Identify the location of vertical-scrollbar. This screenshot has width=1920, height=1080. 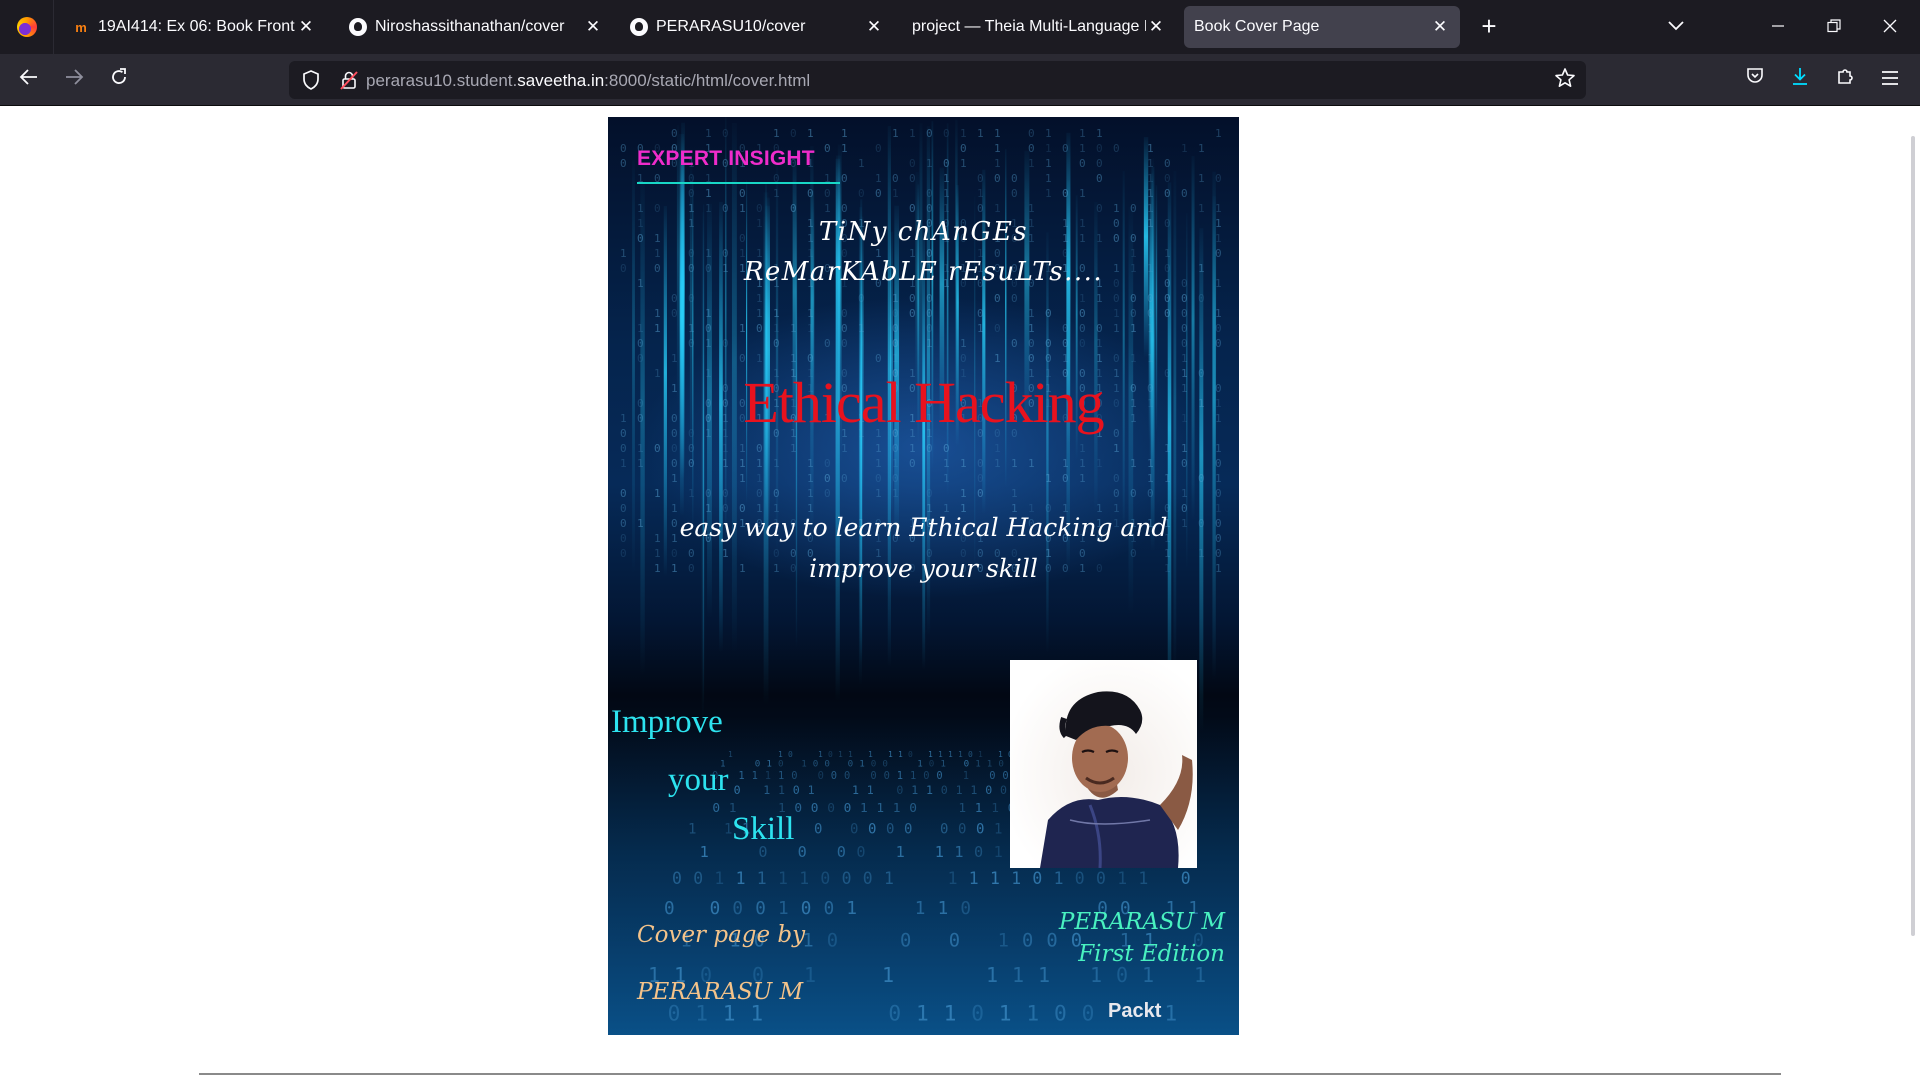
(1913, 536).